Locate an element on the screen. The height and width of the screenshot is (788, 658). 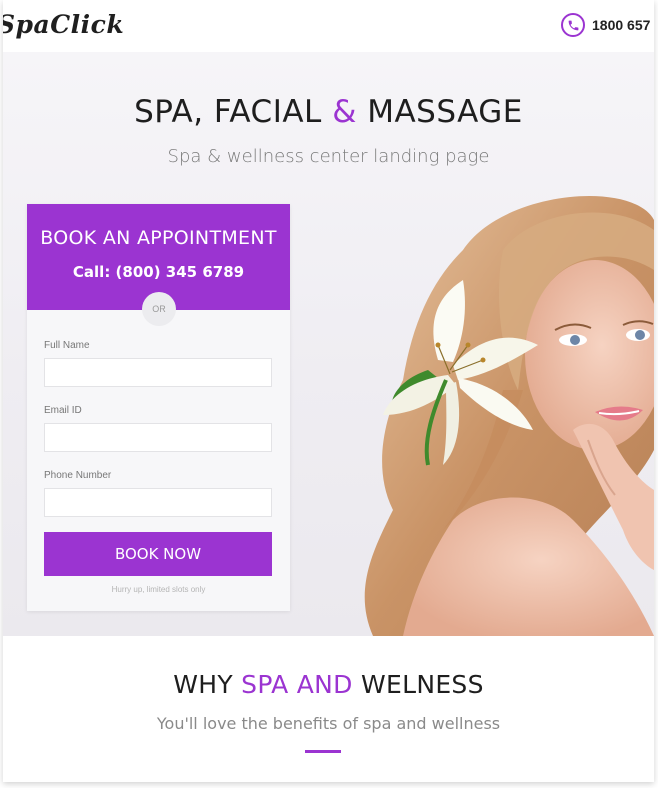
book-now-button: BOOK NOW is located at coordinates (158, 554).